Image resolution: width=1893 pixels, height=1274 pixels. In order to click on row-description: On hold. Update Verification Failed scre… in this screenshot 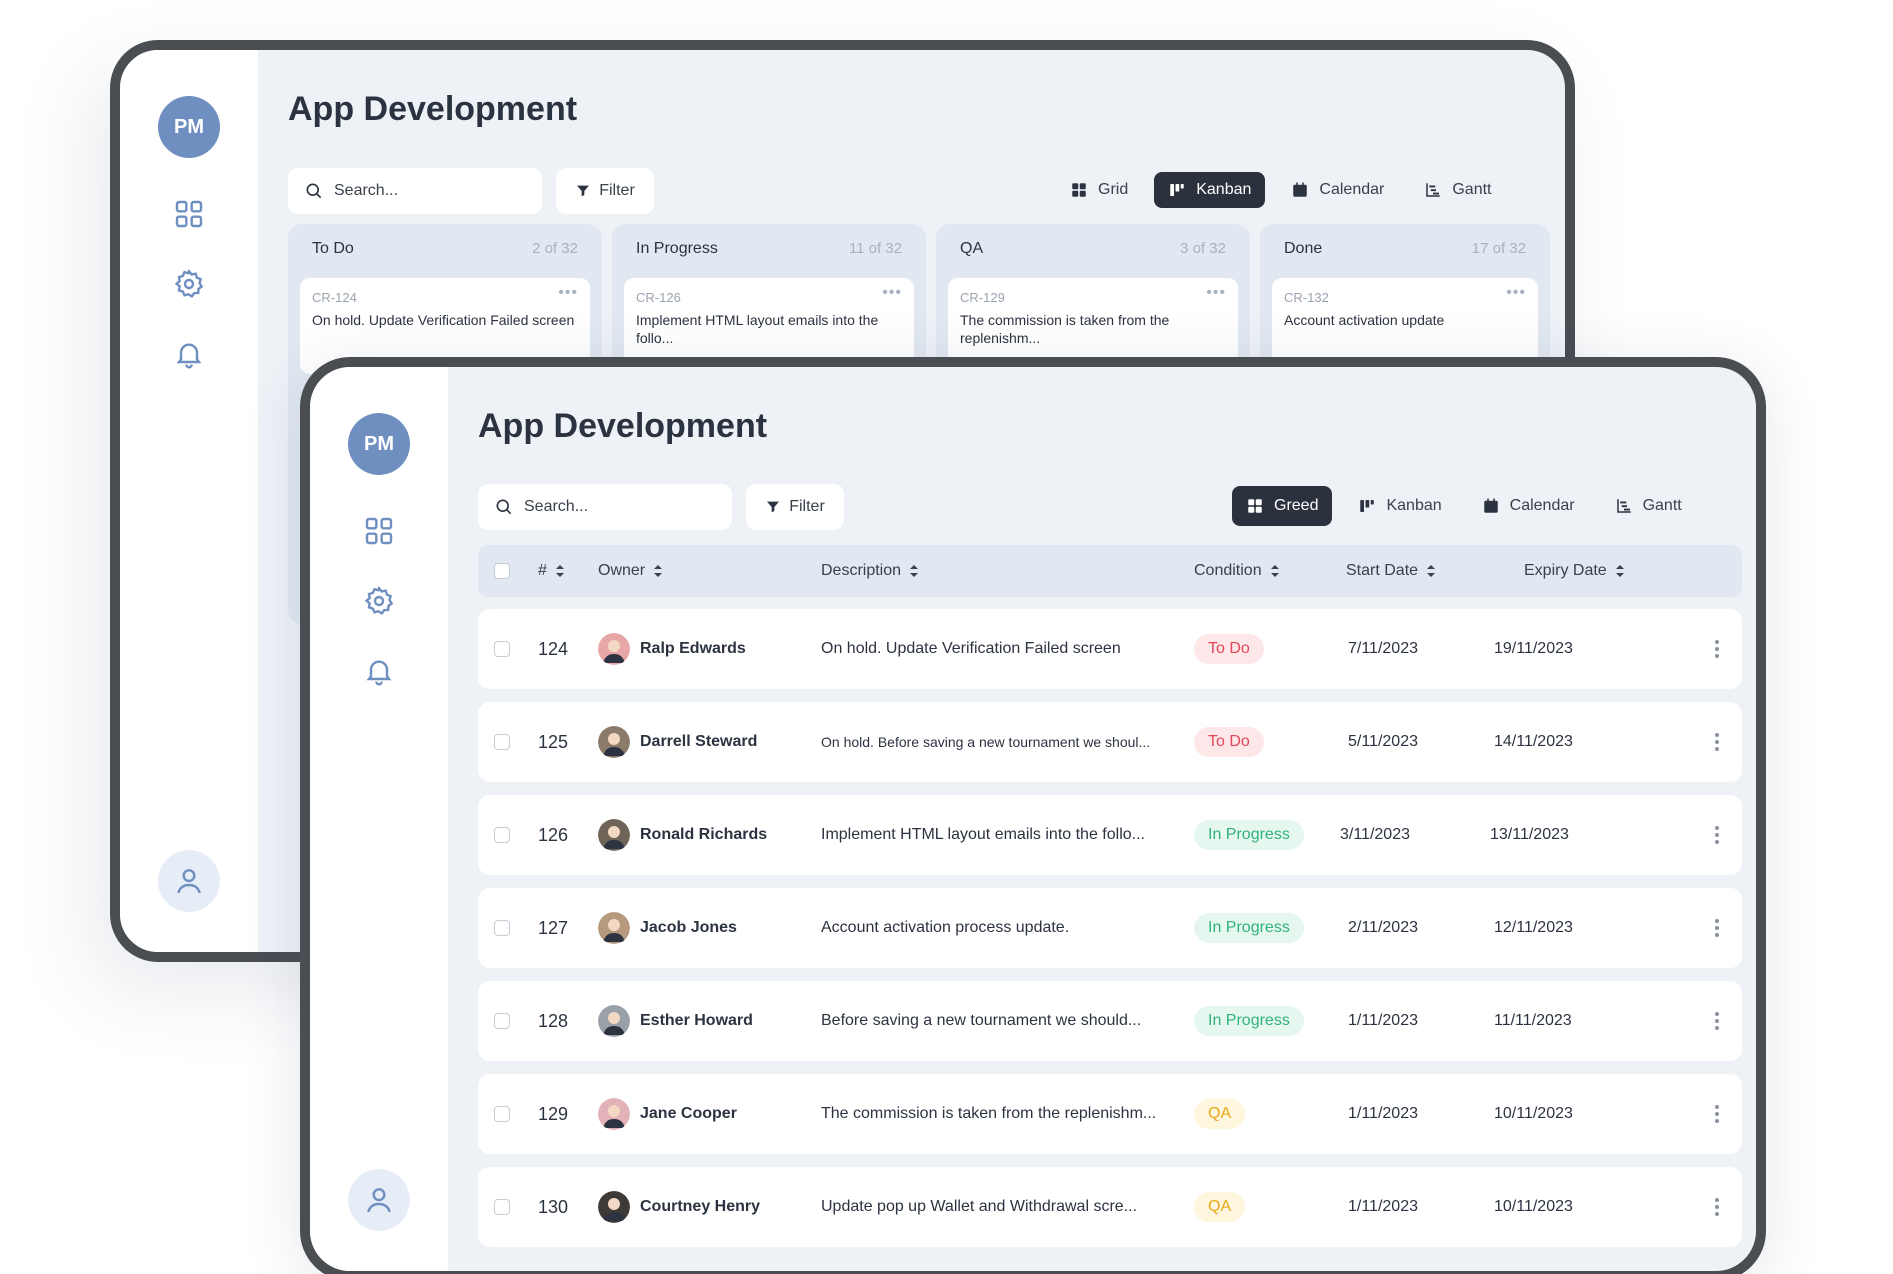, I will do `click(971, 648)`.